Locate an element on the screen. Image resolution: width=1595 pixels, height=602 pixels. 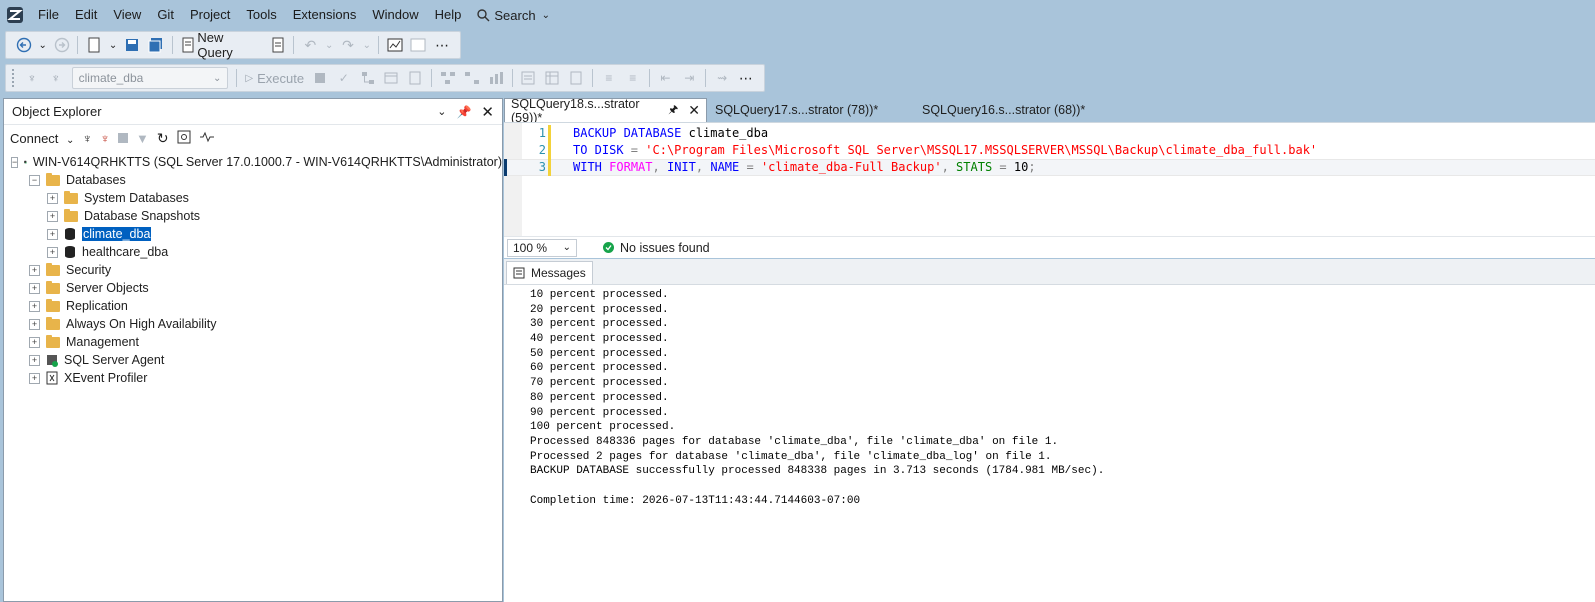
tree-node-healthcare-dba: + healthcare_dba is located at coordinates (253, 252).